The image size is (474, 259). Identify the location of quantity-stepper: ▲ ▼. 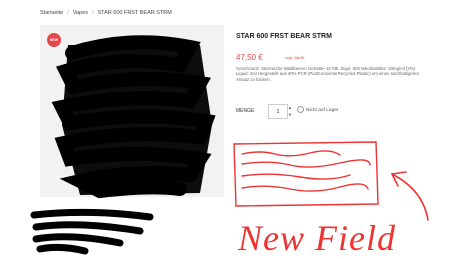
(290, 111).